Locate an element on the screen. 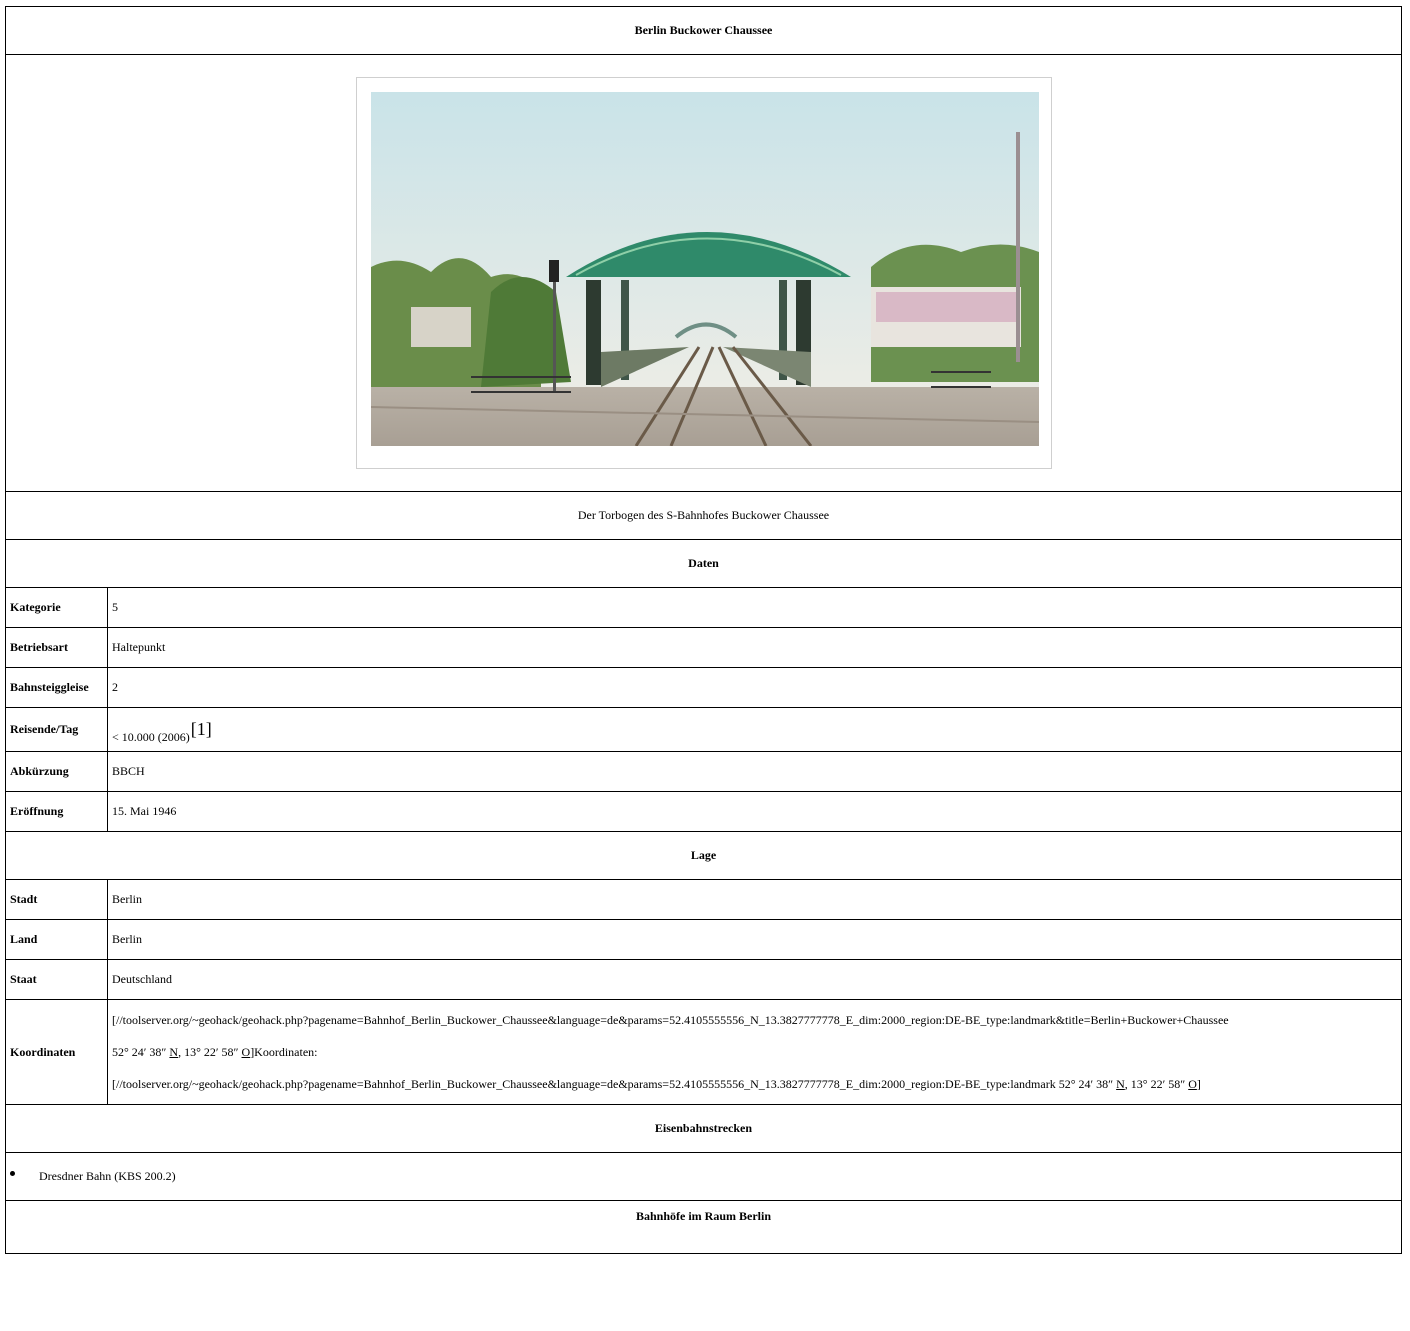 The image size is (1410, 1331). infobox-title: Berlin Buckower Chaussee is located at coordinates (703, 30).